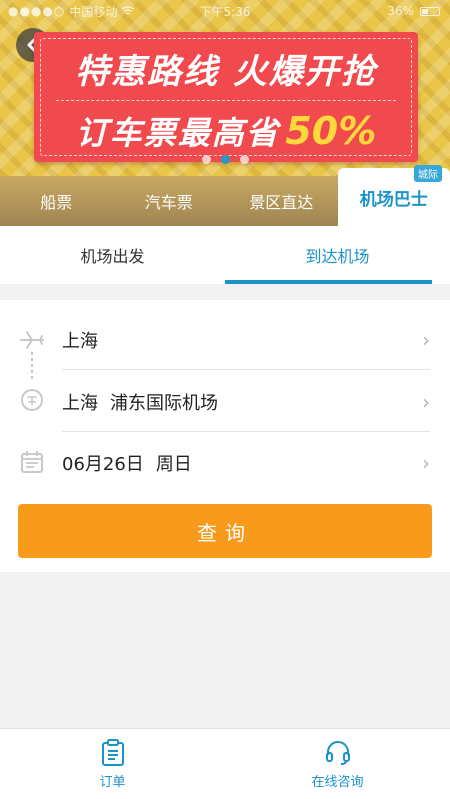 The width and height of the screenshot is (450, 799). I want to click on tab-ship: 船票, so click(56, 201).